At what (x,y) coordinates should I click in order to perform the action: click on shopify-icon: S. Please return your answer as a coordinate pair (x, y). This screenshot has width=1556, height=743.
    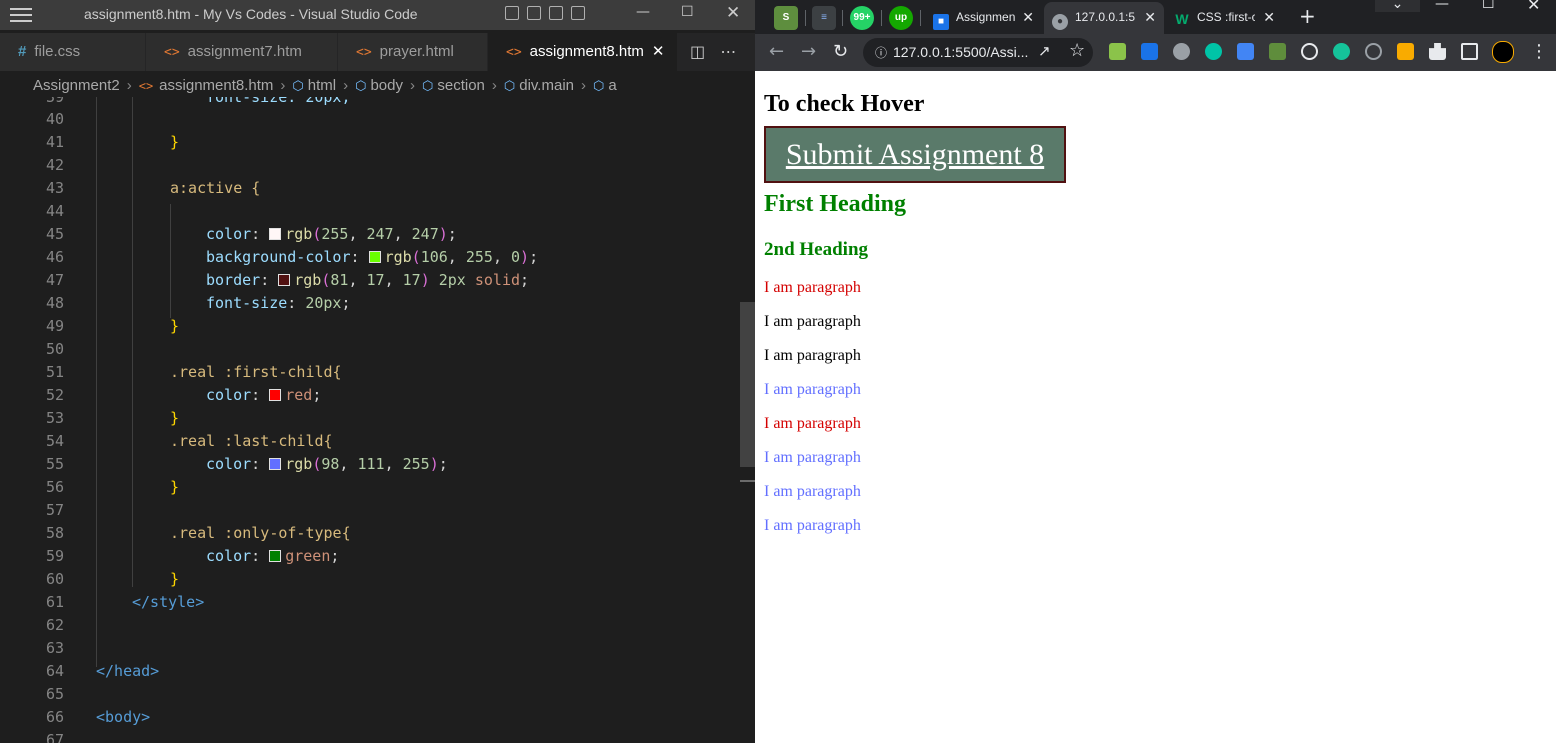
    Looking at the image, I should click on (786, 18).